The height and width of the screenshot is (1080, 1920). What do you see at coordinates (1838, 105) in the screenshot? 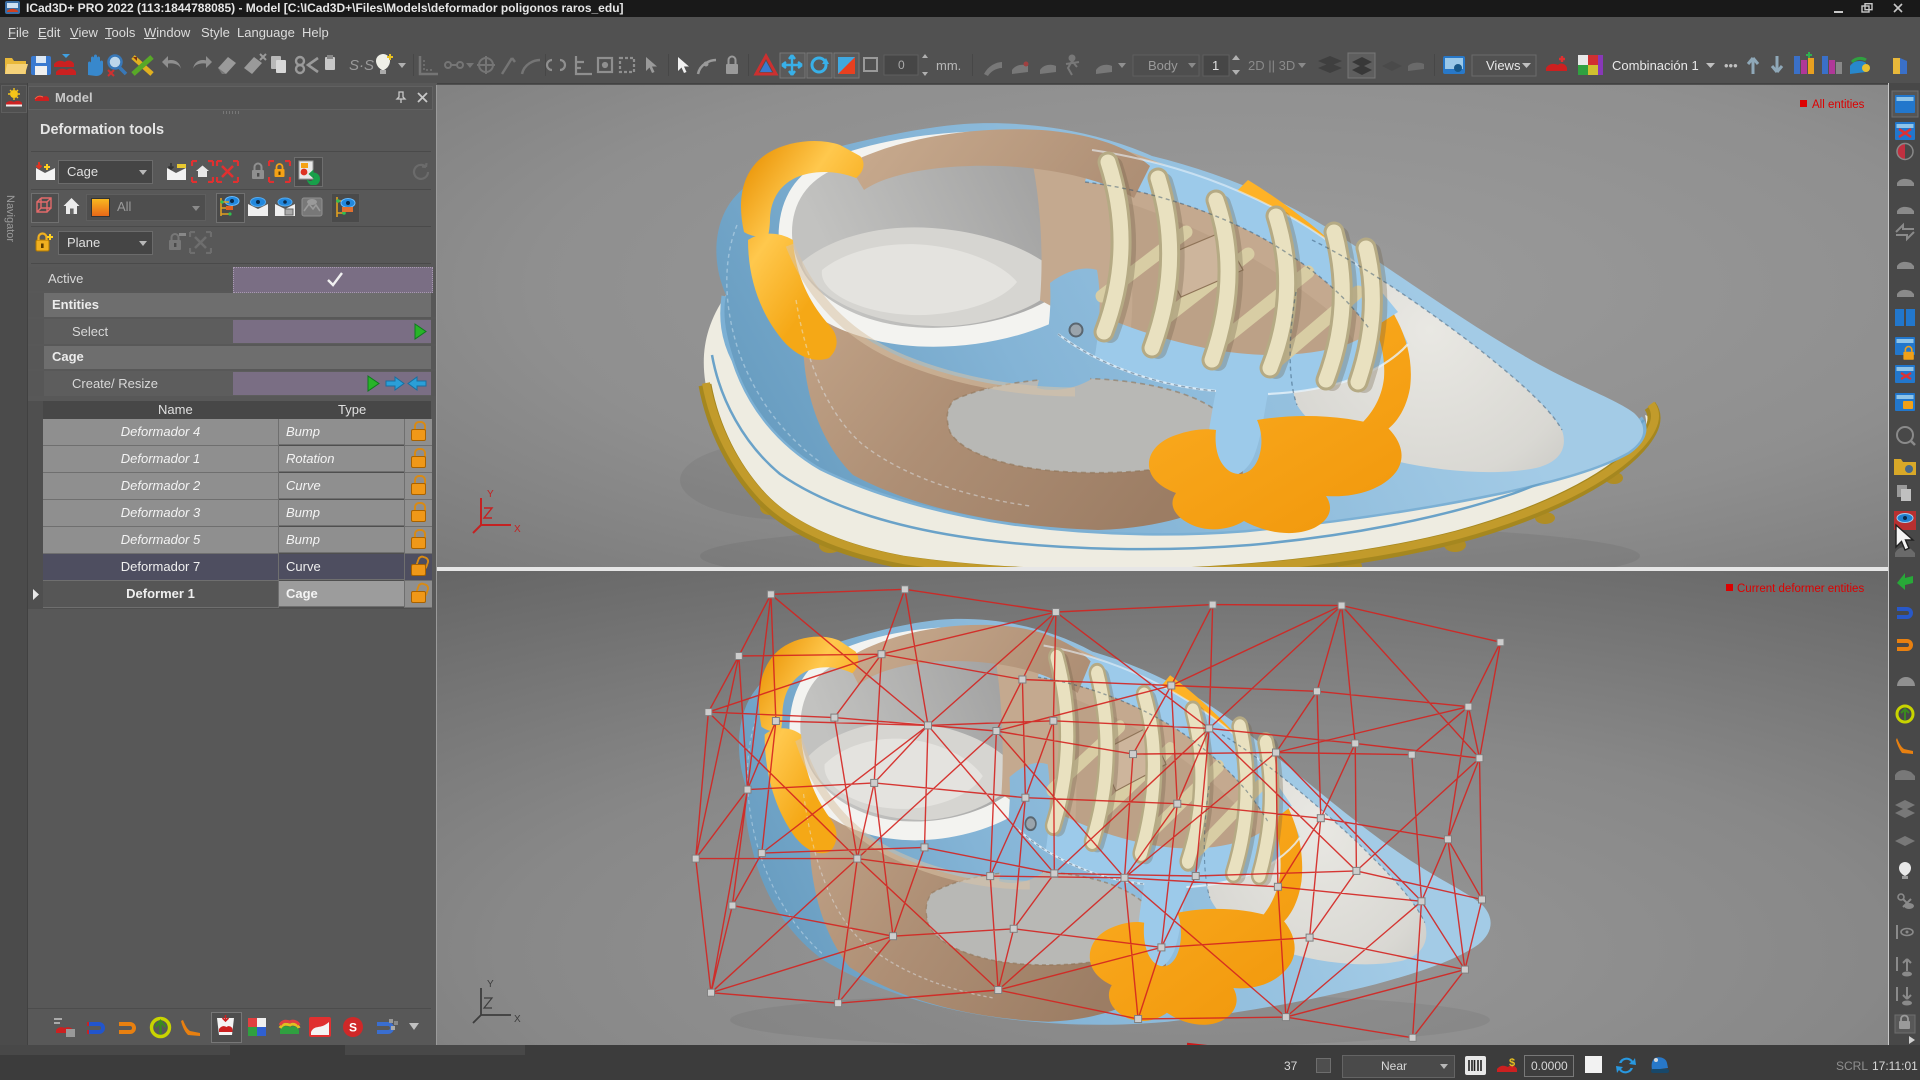
I see `svg-text: All entities` at bounding box center [1838, 105].